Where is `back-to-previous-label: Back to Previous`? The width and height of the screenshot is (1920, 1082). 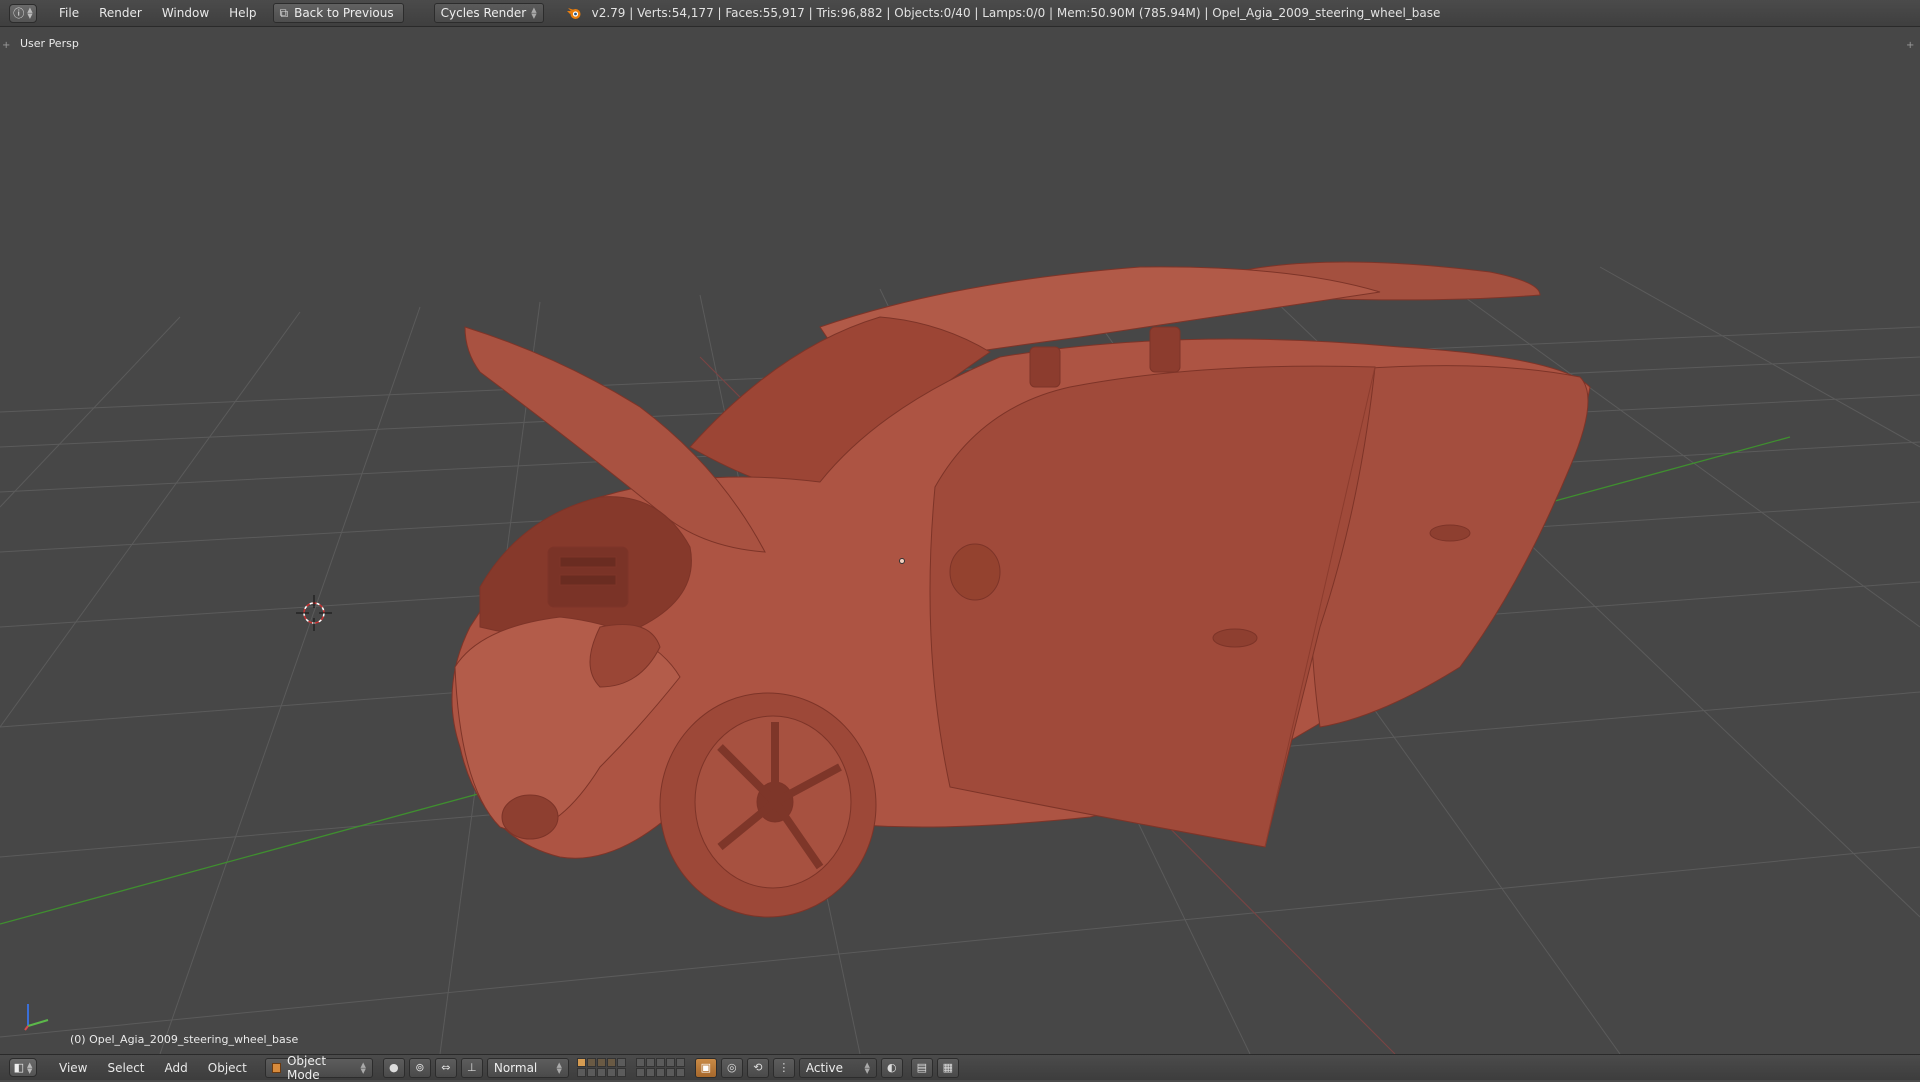
back-to-previous-label: Back to Previous is located at coordinates (344, 13).